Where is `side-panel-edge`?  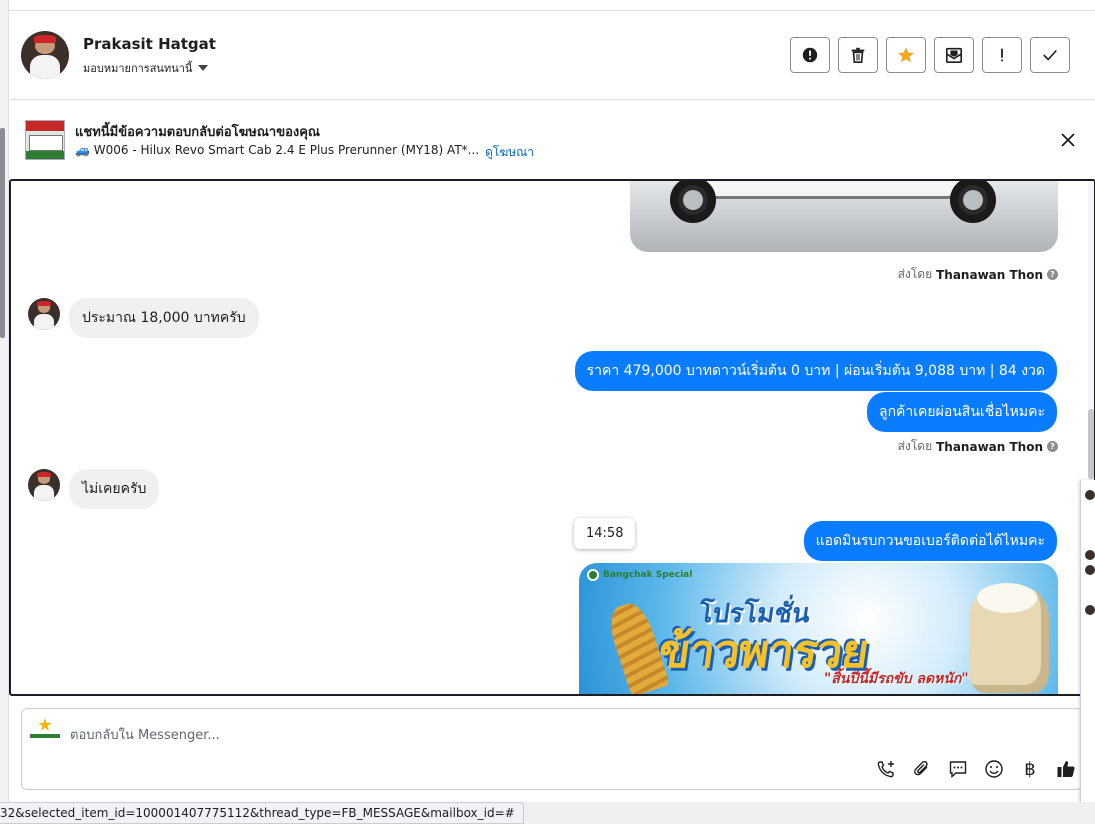 side-panel-edge is located at coordinates (1087, 646).